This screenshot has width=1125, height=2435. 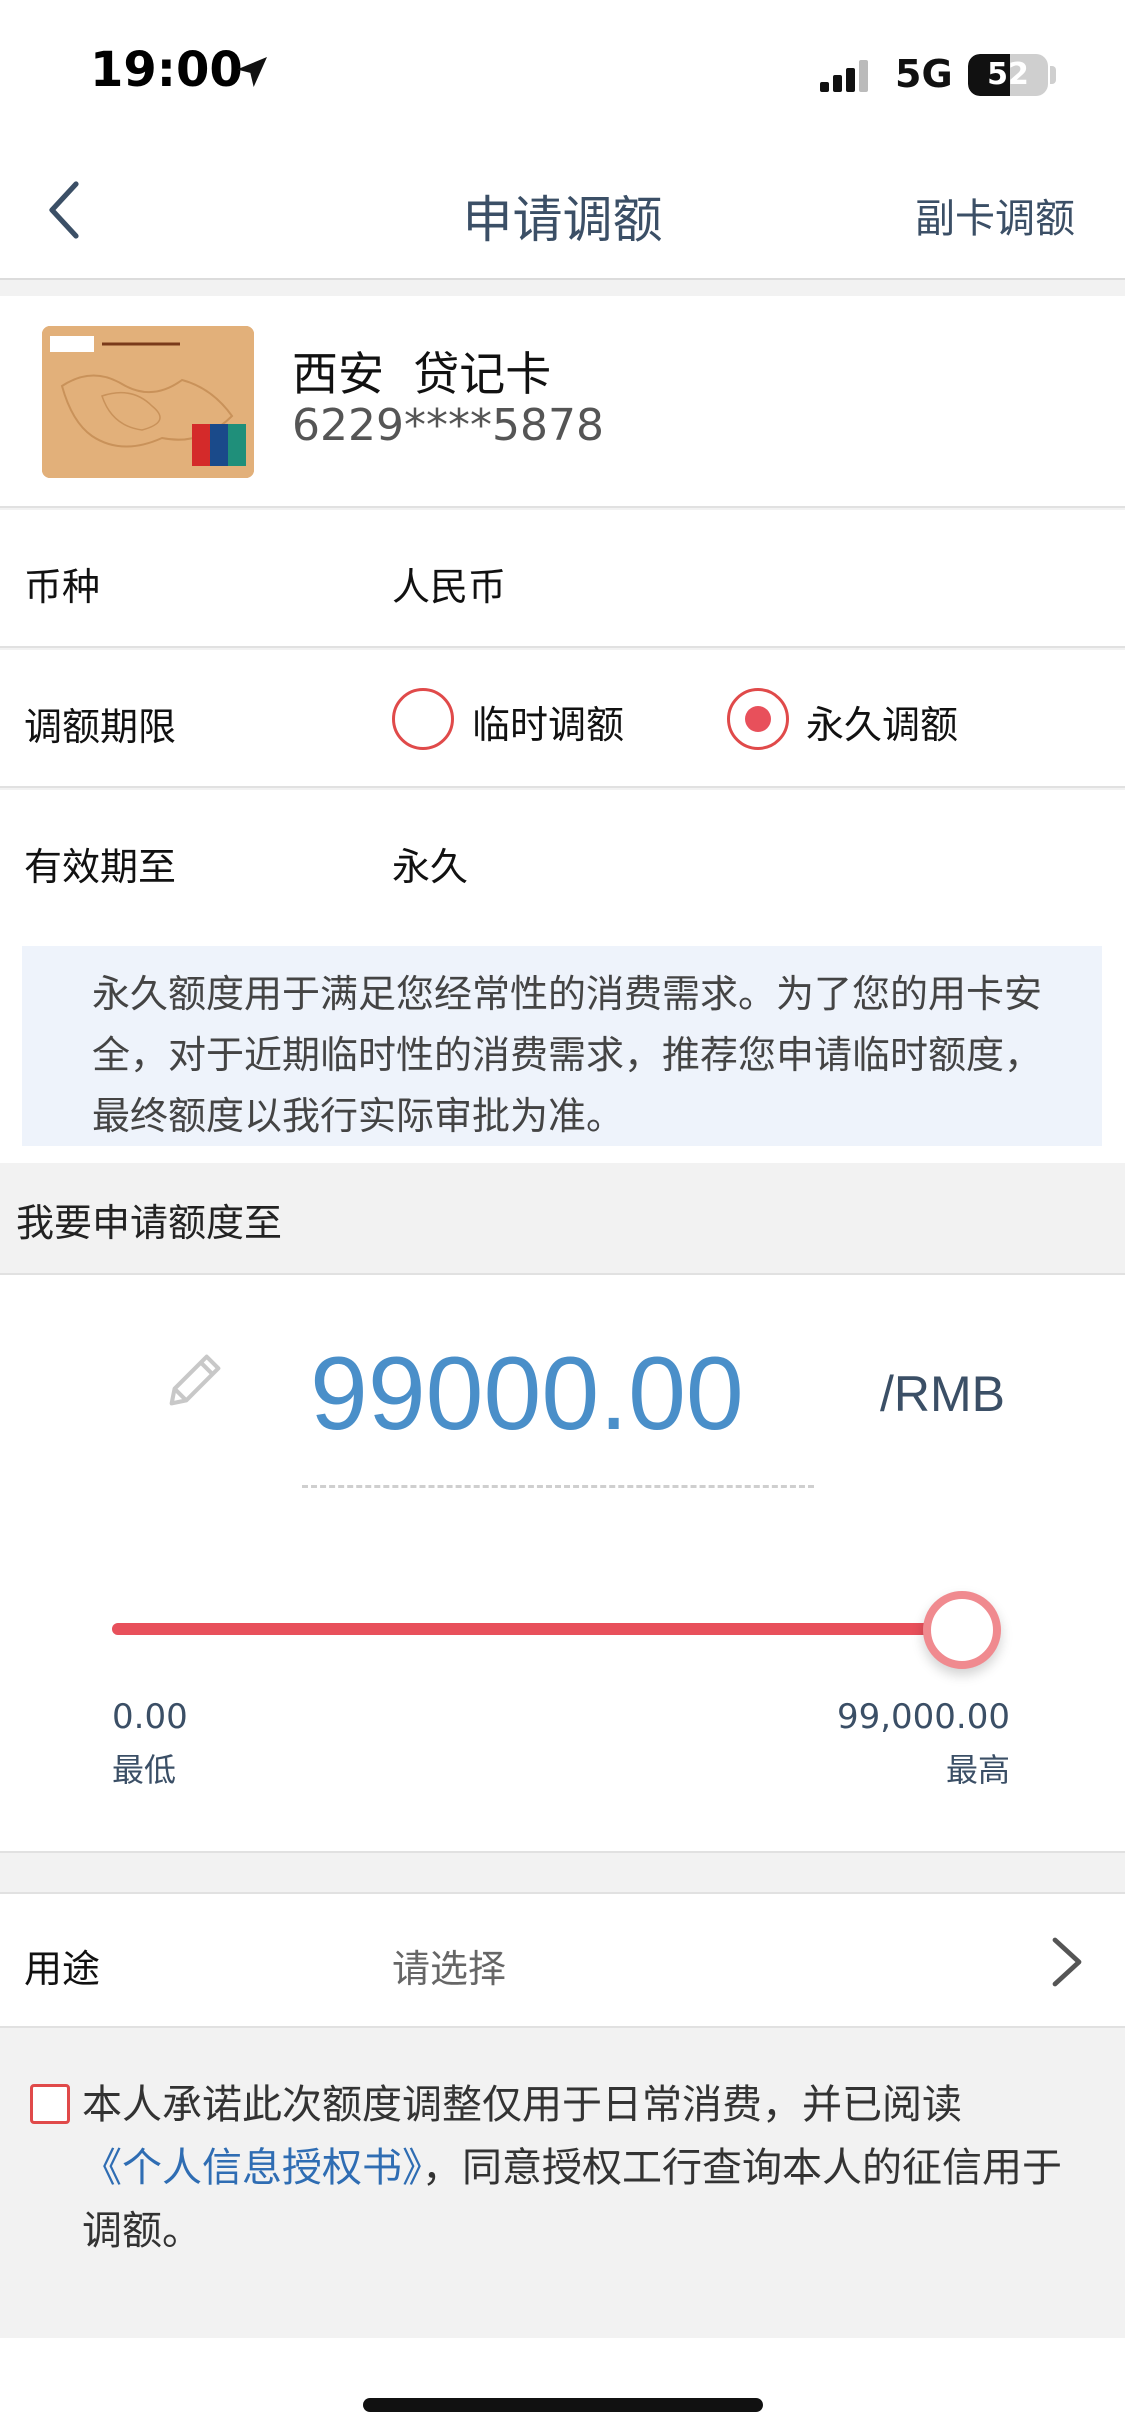 I want to click on temporary-radio-label: 临时调额, so click(x=548, y=721).